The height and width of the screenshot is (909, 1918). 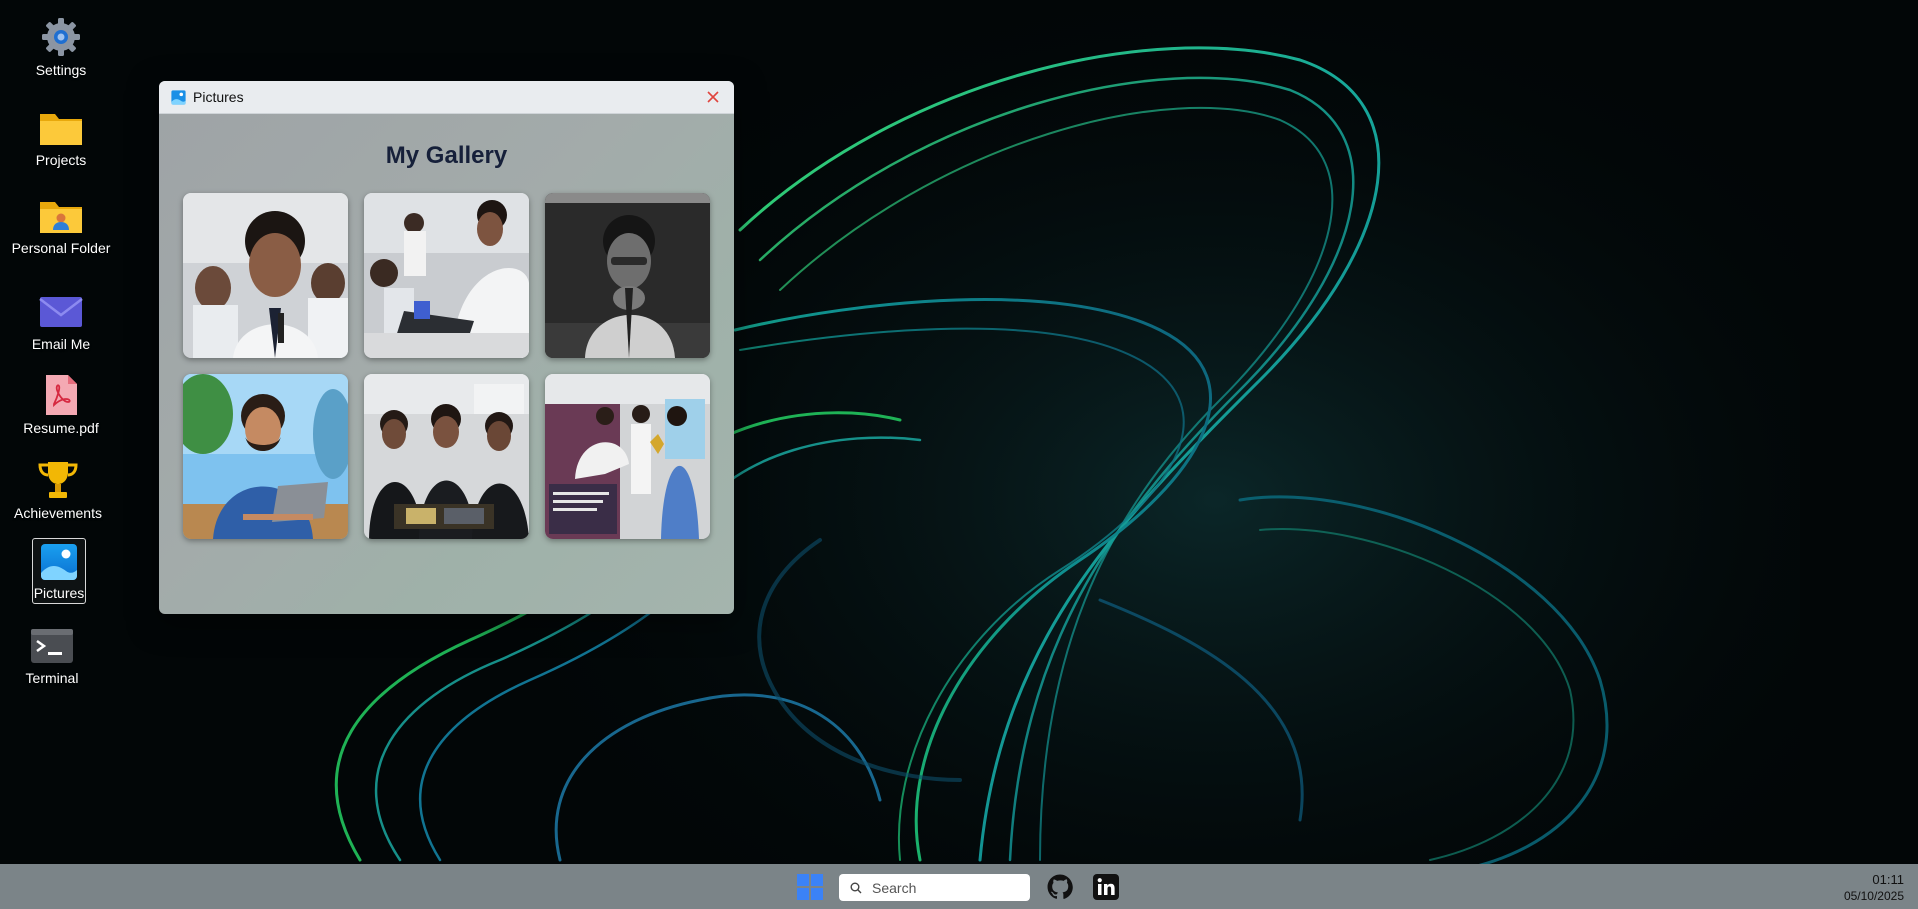 What do you see at coordinates (61, 344) in the screenshot?
I see `desktop-icon-label: Email Me` at bounding box center [61, 344].